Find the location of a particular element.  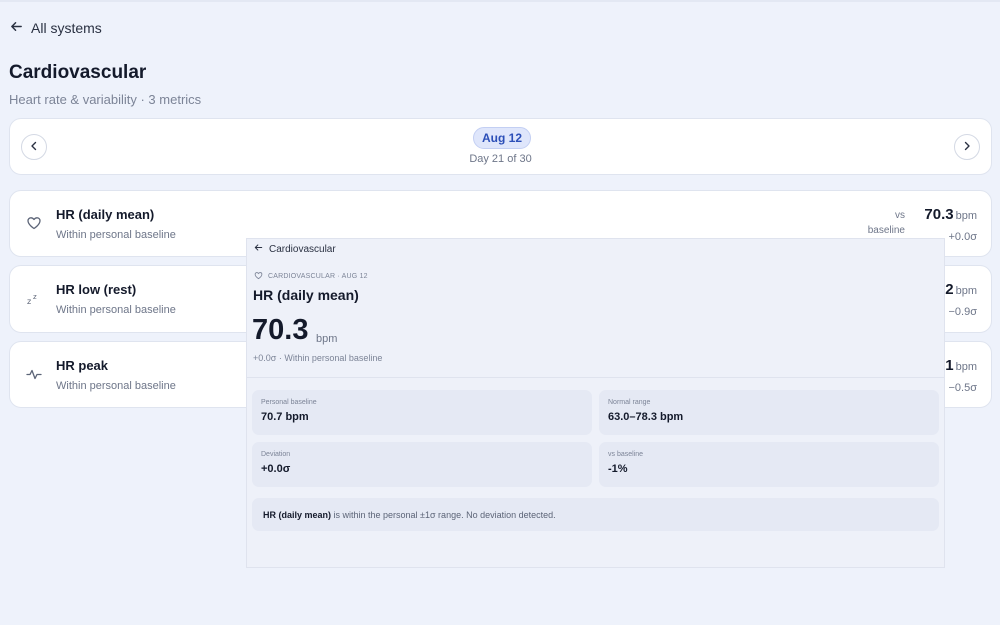

metric-sigma: −0.5σ is located at coordinates (962, 388).